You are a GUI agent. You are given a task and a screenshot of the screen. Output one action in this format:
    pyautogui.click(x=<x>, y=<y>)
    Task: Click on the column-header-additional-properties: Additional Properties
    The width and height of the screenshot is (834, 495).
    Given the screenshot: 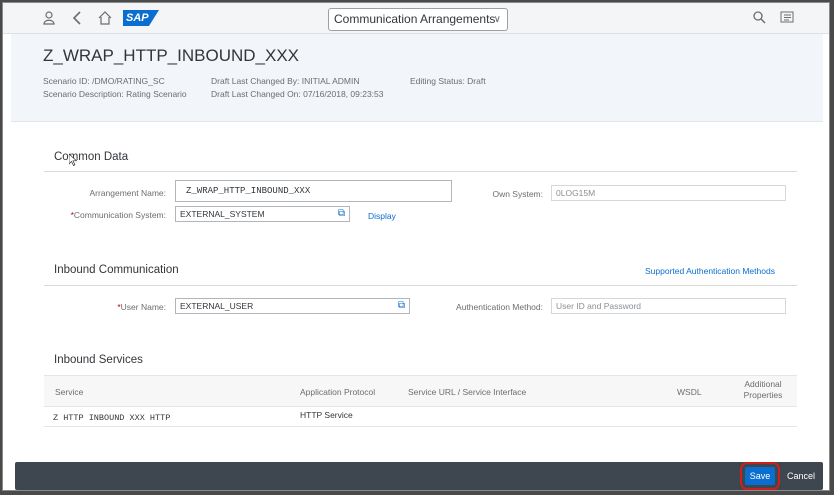 What is the action you would take?
    pyautogui.click(x=763, y=390)
    